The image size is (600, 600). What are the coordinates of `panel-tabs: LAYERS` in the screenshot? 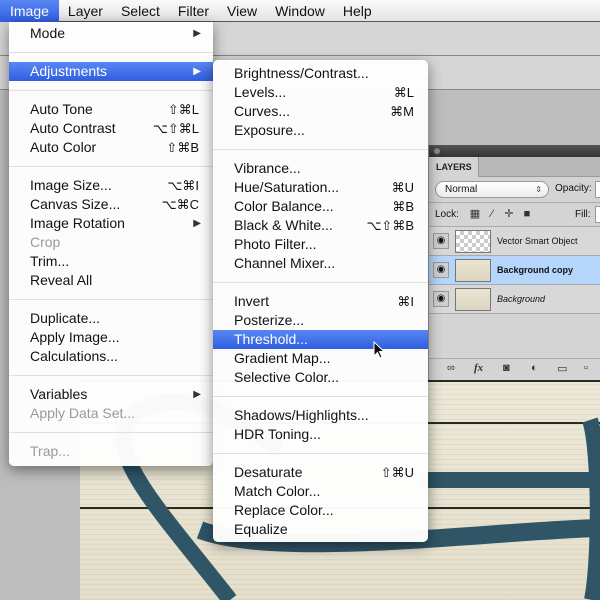 It's located at (514, 167).